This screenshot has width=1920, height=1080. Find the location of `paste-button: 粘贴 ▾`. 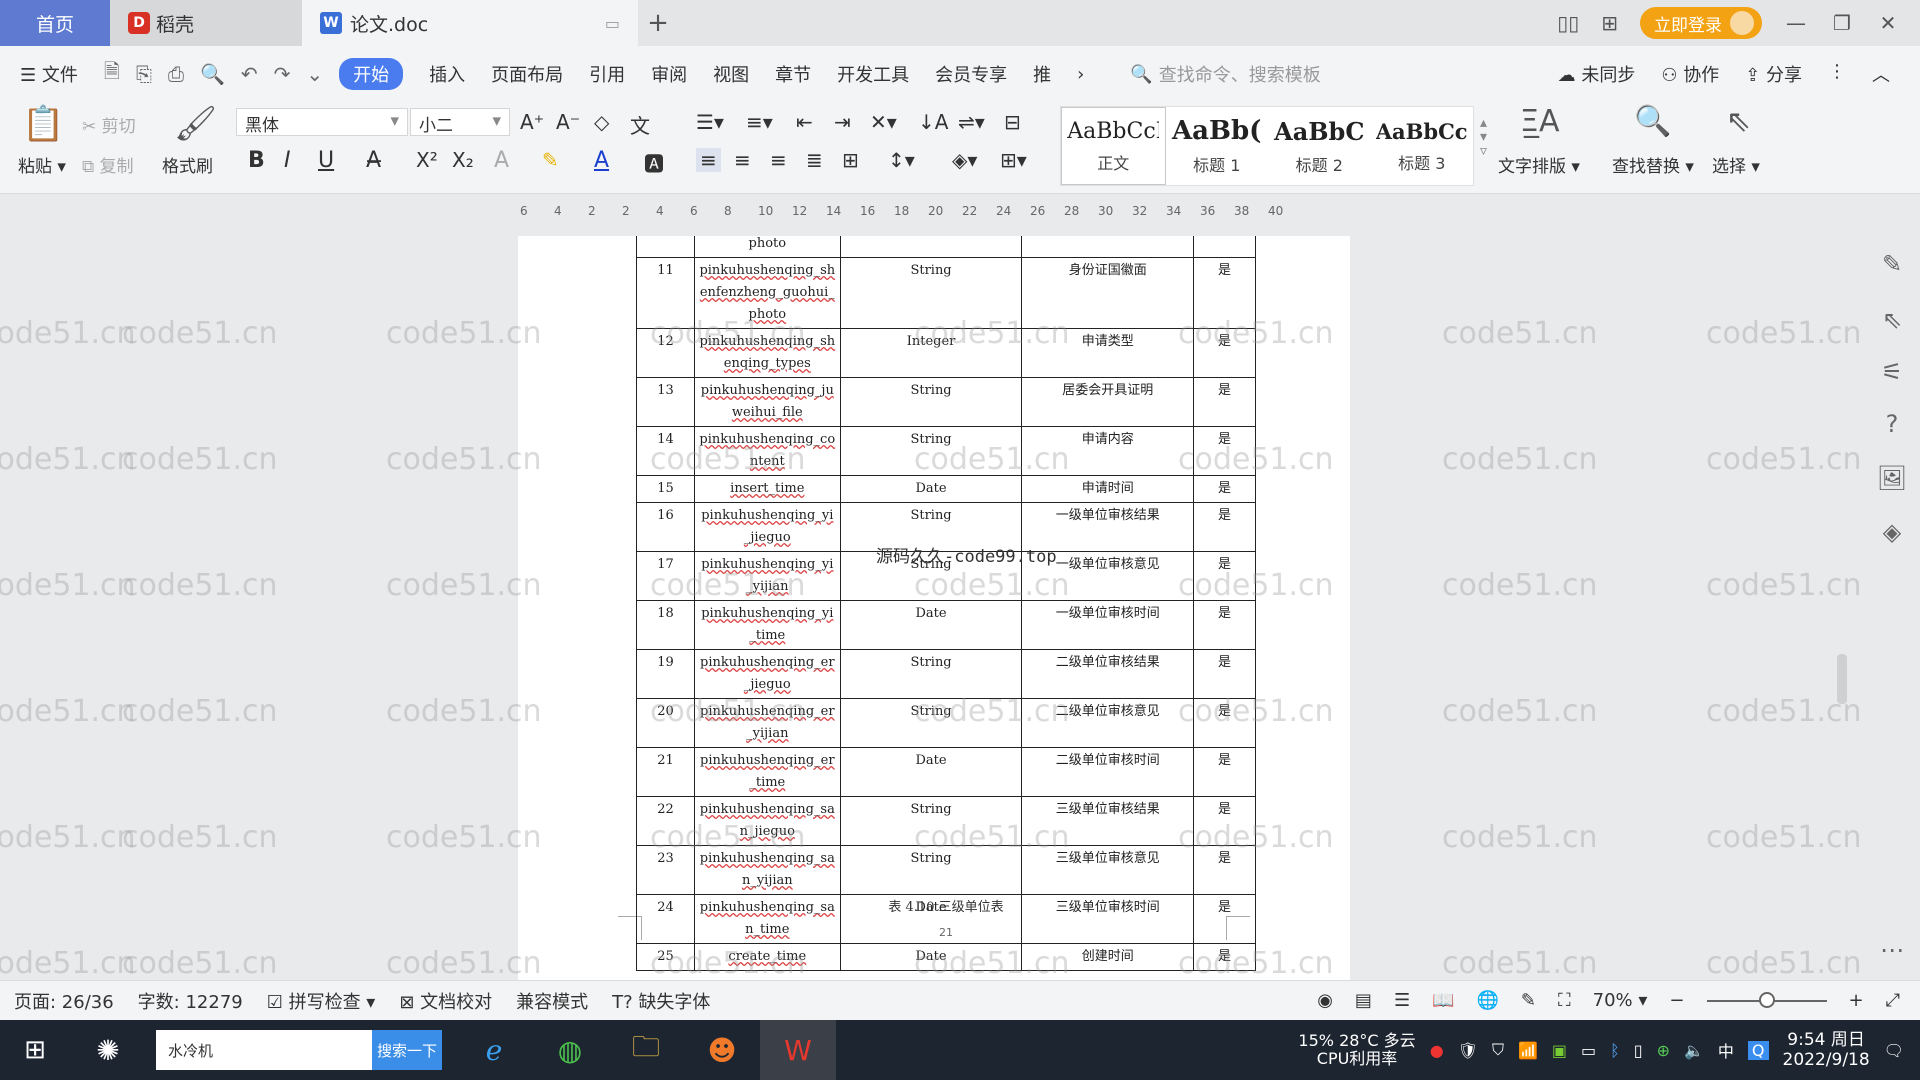

paste-button: 粘贴 ▾ is located at coordinates (42, 164).